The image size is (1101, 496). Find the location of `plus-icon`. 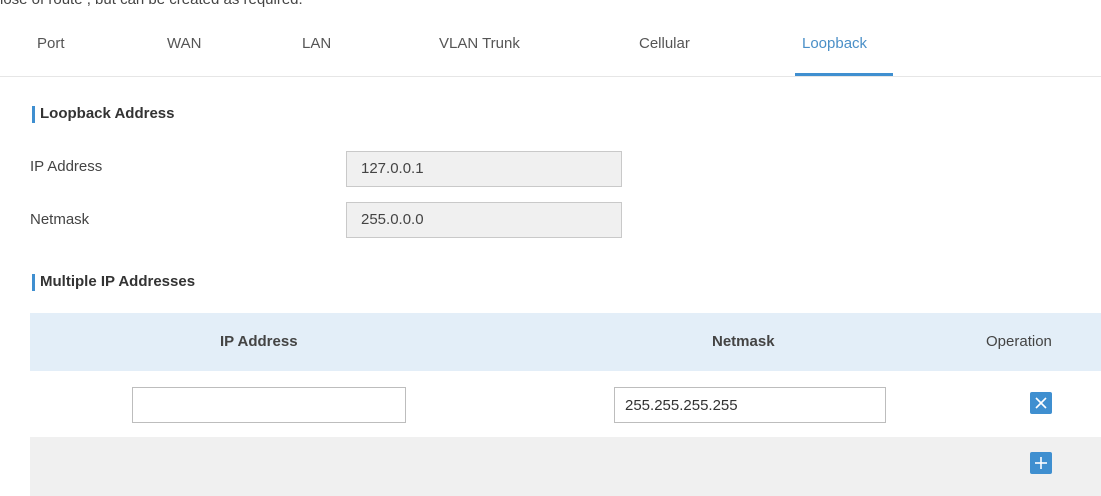

plus-icon is located at coordinates (1041, 463).